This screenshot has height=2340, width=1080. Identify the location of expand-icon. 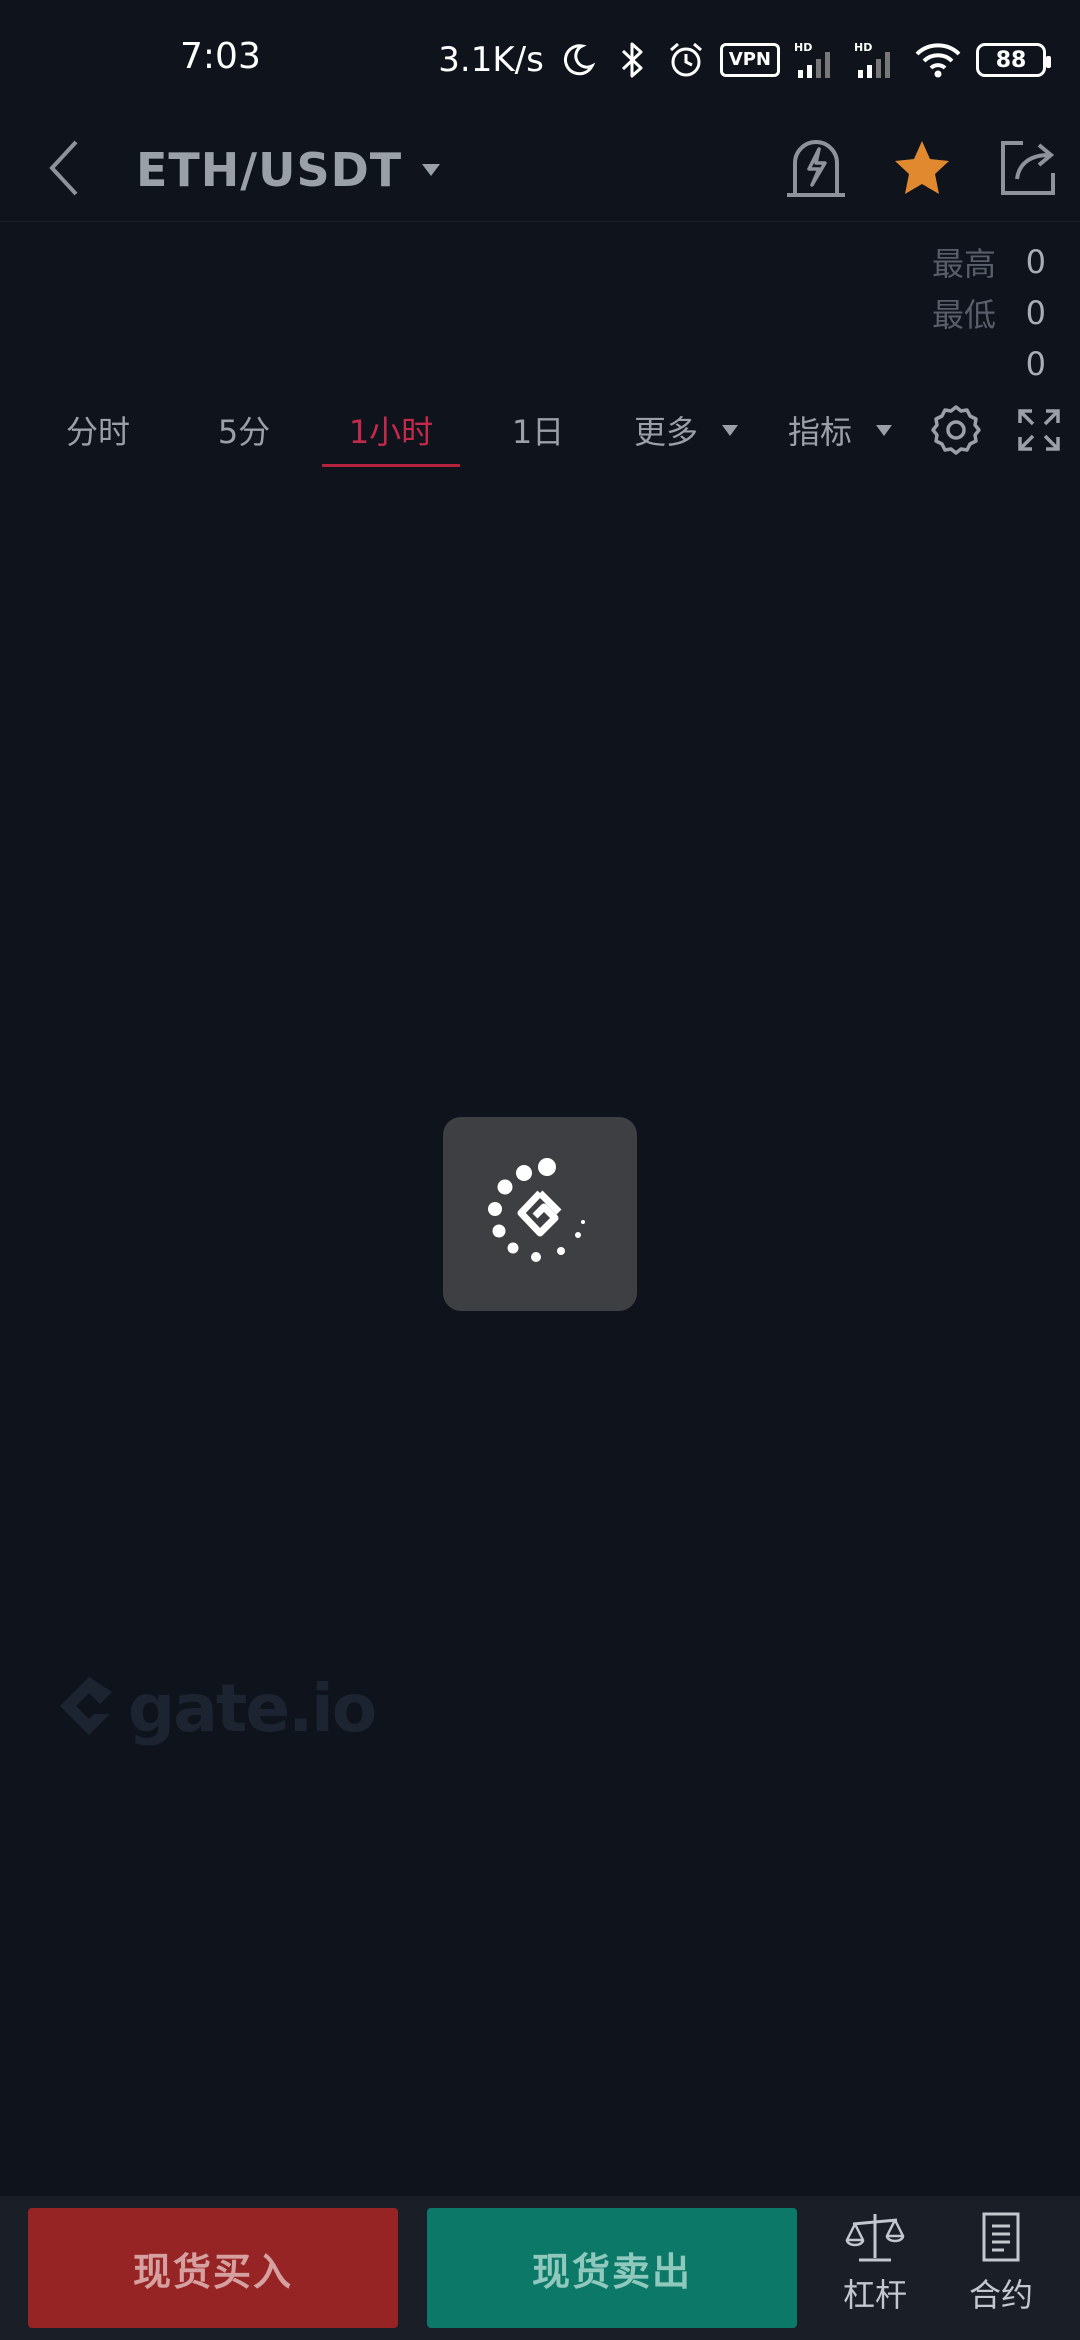
(1039, 430).